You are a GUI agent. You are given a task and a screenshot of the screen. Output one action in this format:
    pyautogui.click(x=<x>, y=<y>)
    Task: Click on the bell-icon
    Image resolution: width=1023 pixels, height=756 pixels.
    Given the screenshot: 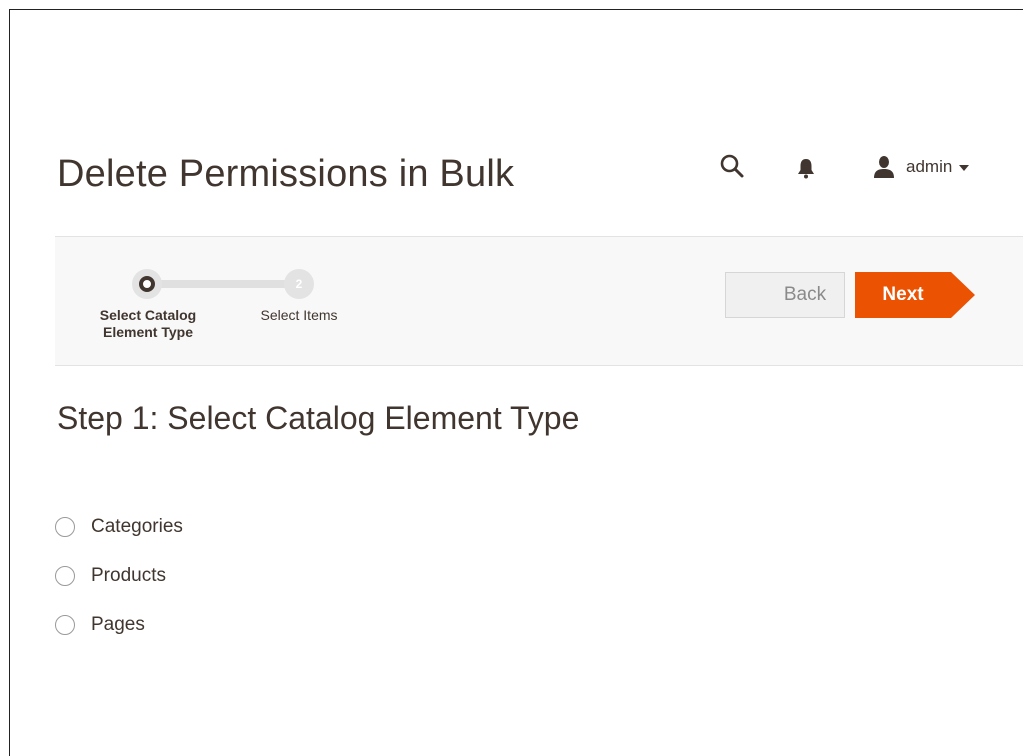 What is the action you would take?
    pyautogui.click(x=806, y=168)
    